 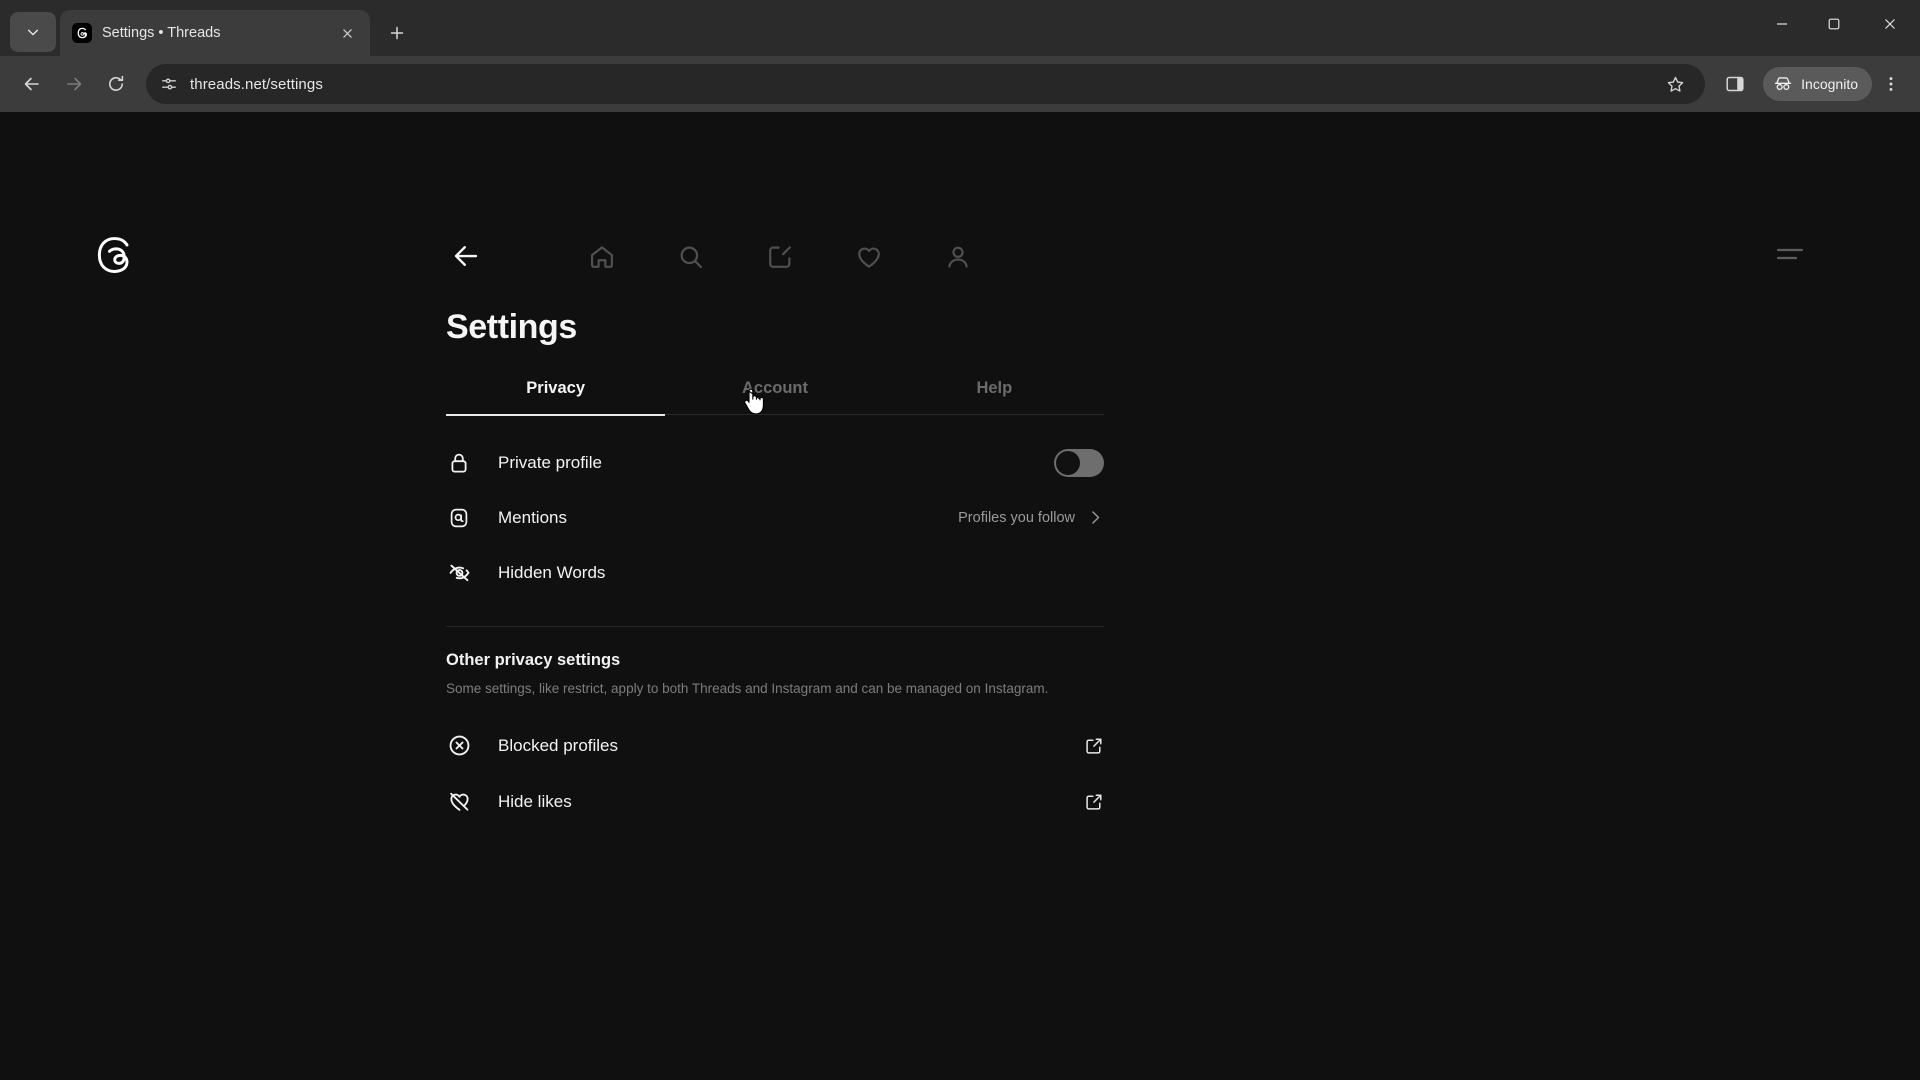 What do you see at coordinates (459, 518) in the screenshot?
I see `at-sign-icon` at bounding box center [459, 518].